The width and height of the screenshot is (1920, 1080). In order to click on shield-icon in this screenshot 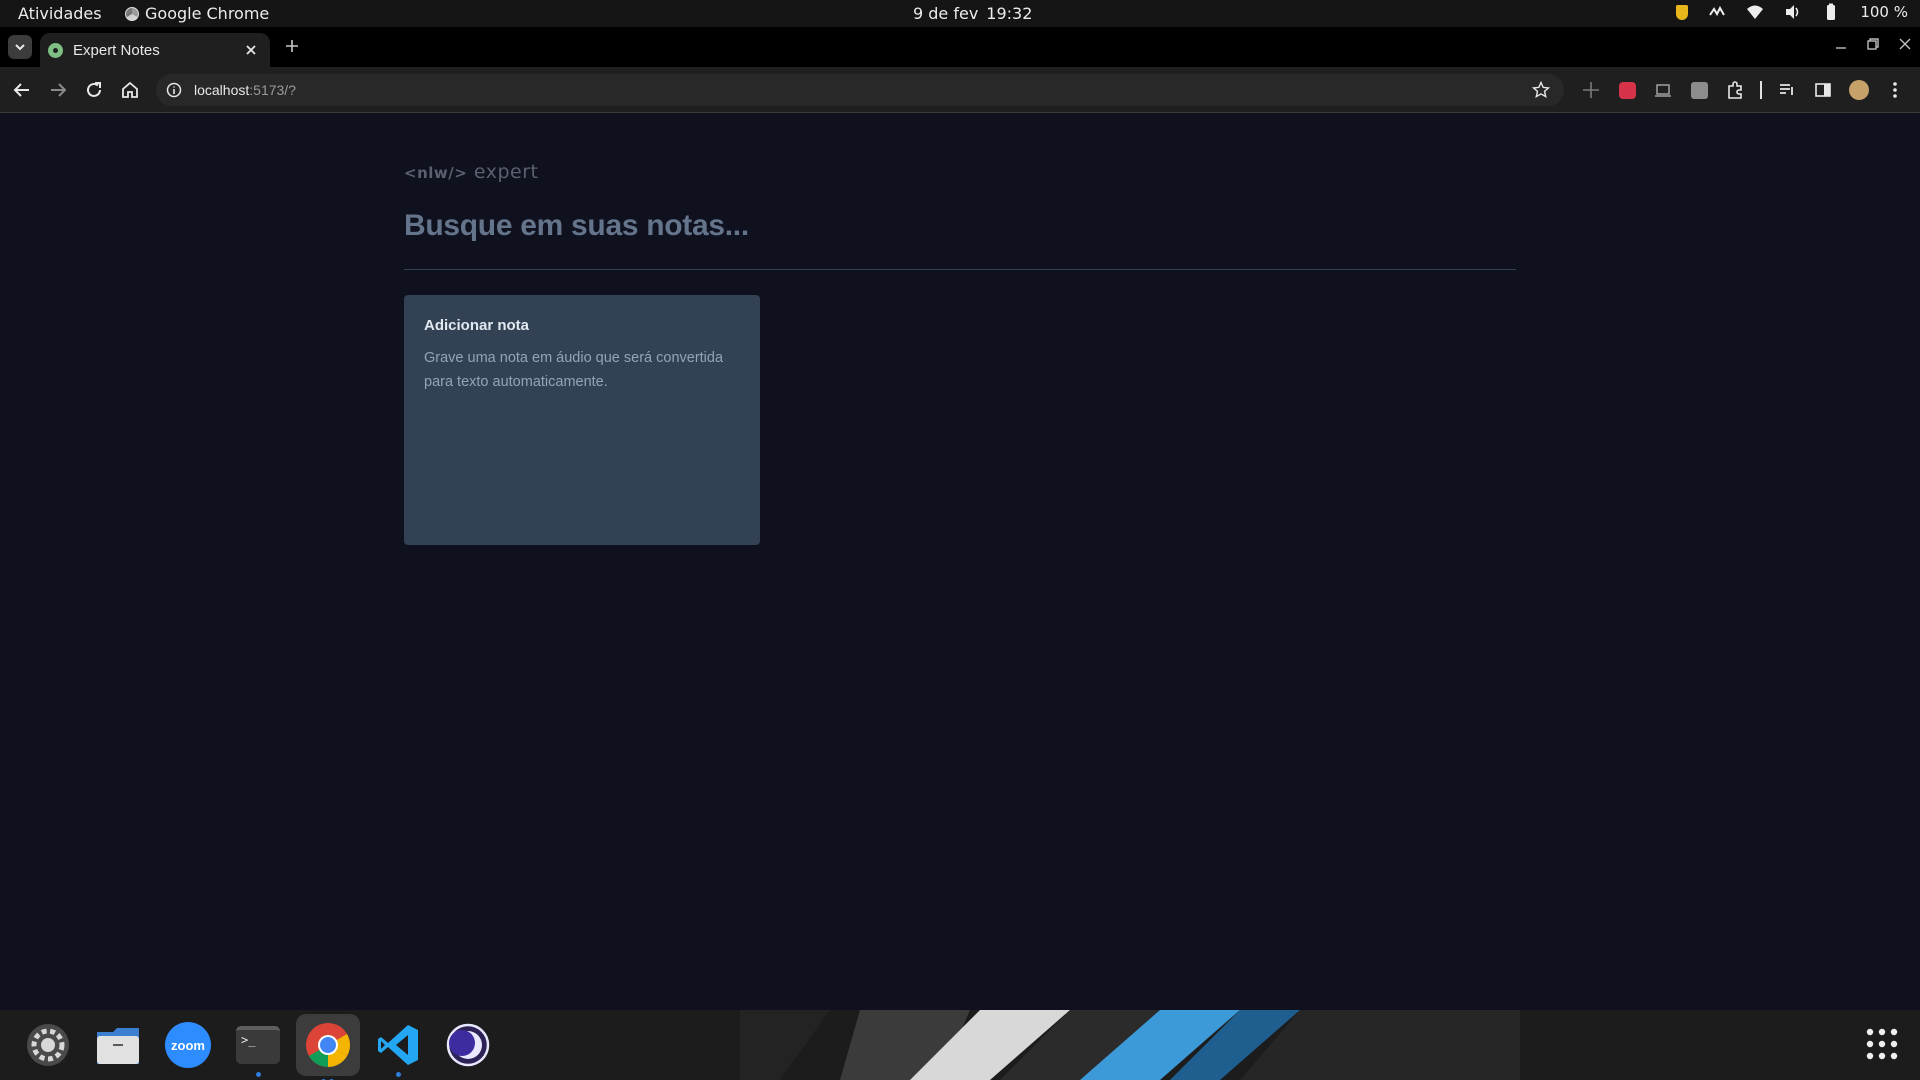, I will do `click(1682, 12)`.